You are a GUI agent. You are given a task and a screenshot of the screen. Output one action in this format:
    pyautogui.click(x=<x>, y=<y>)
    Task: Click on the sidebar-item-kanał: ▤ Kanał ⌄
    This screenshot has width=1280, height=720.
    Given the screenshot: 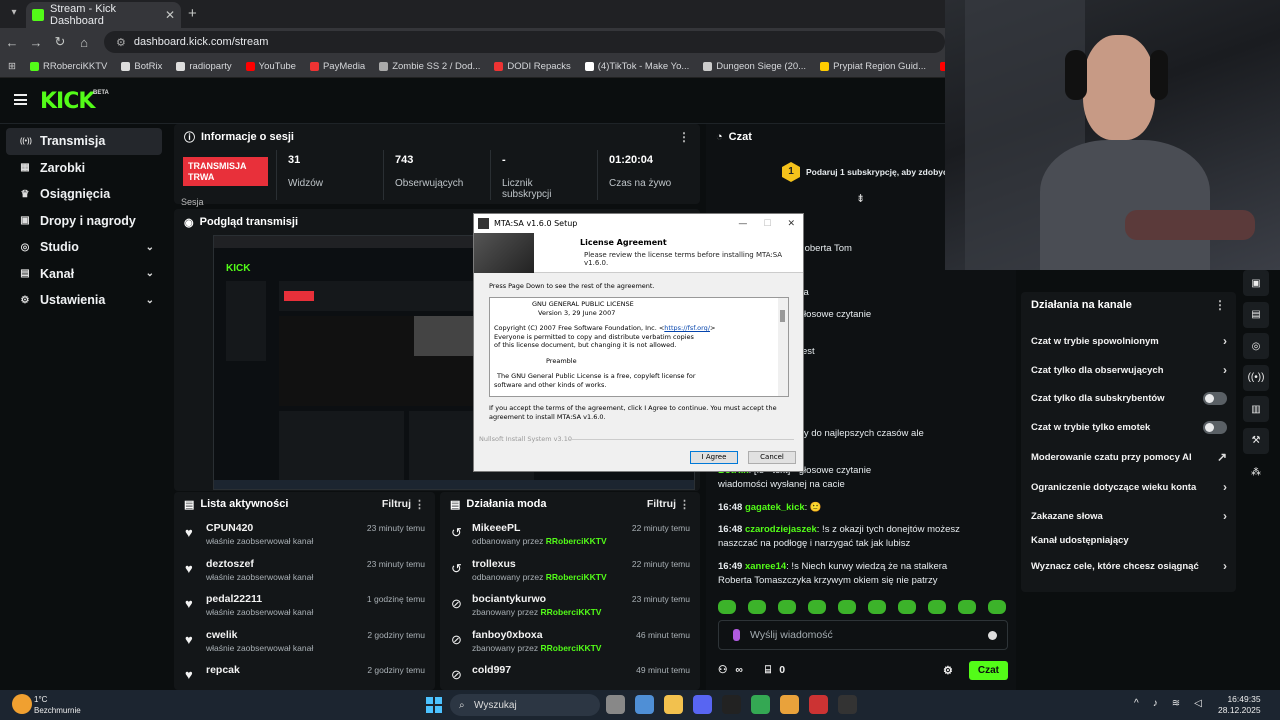 What is the action you would take?
    pyautogui.click(x=84, y=274)
    